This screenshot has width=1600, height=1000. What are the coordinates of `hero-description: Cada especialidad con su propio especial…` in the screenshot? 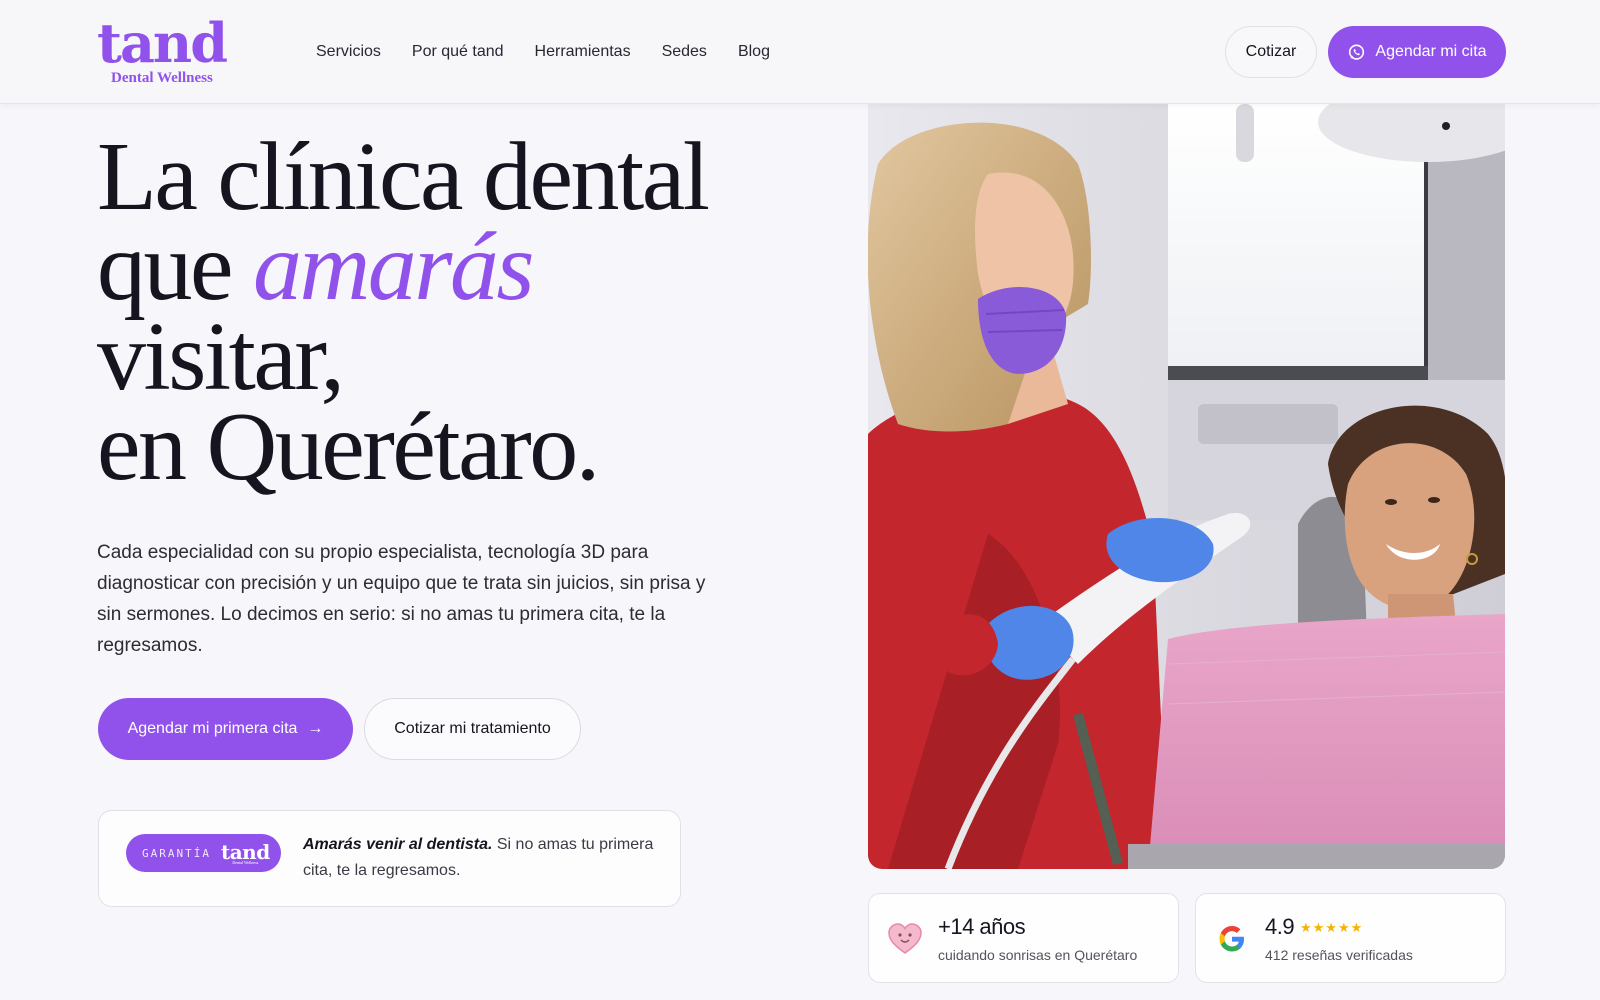 It's located at (401, 599).